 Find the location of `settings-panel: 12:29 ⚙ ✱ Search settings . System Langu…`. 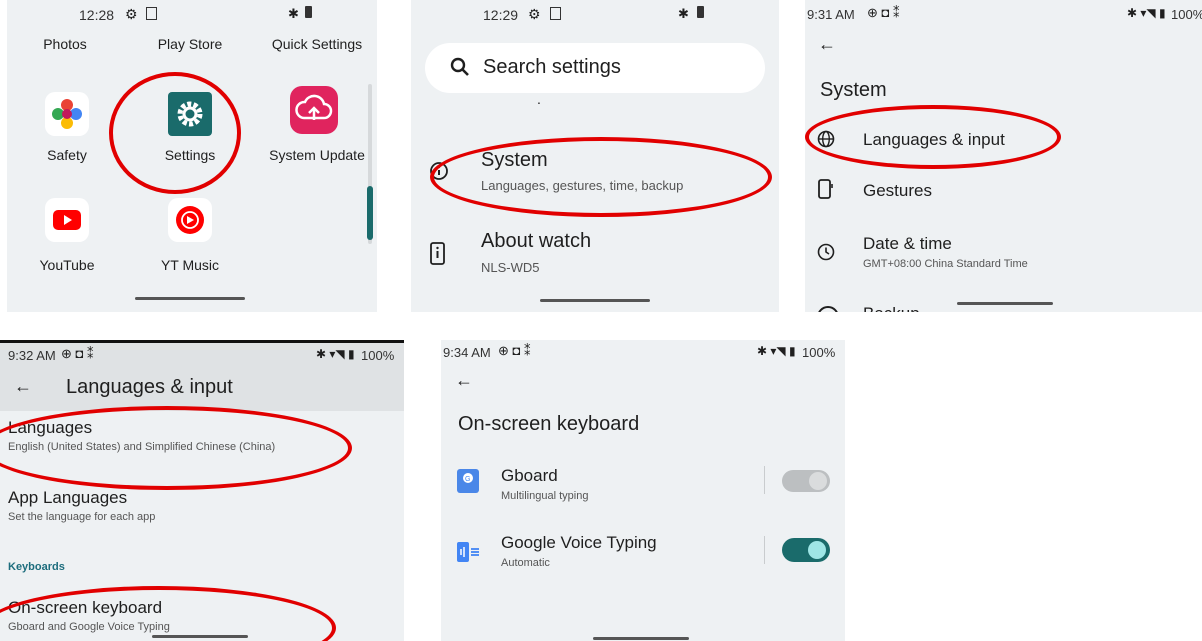

settings-panel: 12:29 ⚙ ✱ Search settings . System Langu… is located at coordinates (595, 156).